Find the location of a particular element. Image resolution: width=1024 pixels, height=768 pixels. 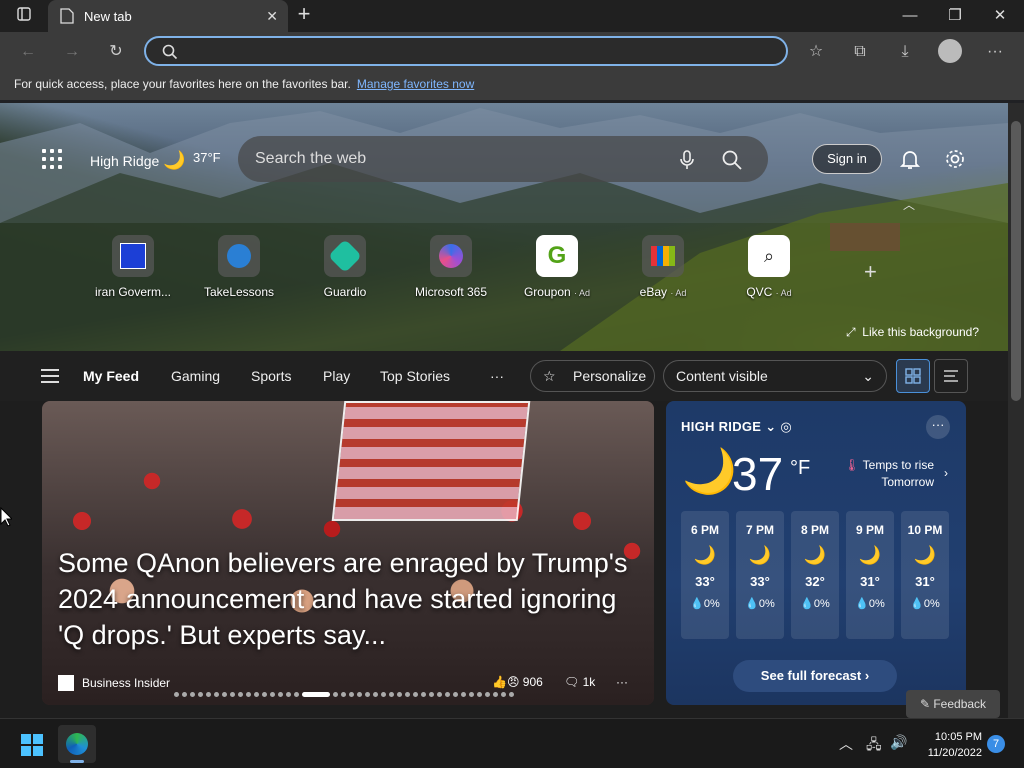

card-more-icon: ··· is located at coordinates (622, 682).